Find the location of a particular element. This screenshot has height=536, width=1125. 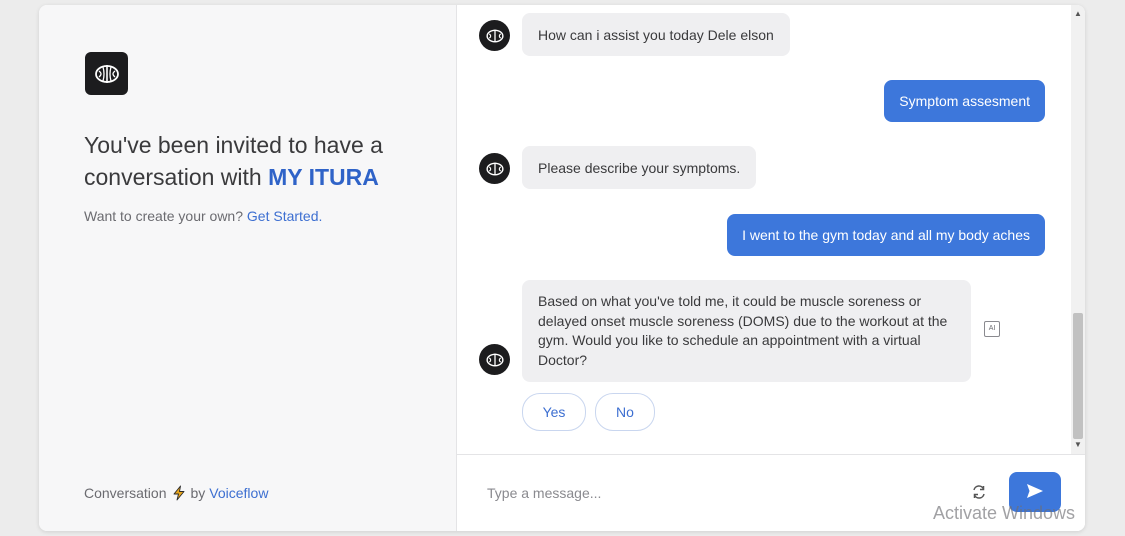

voiceflow-link: Voiceflow is located at coordinates (238, 493).